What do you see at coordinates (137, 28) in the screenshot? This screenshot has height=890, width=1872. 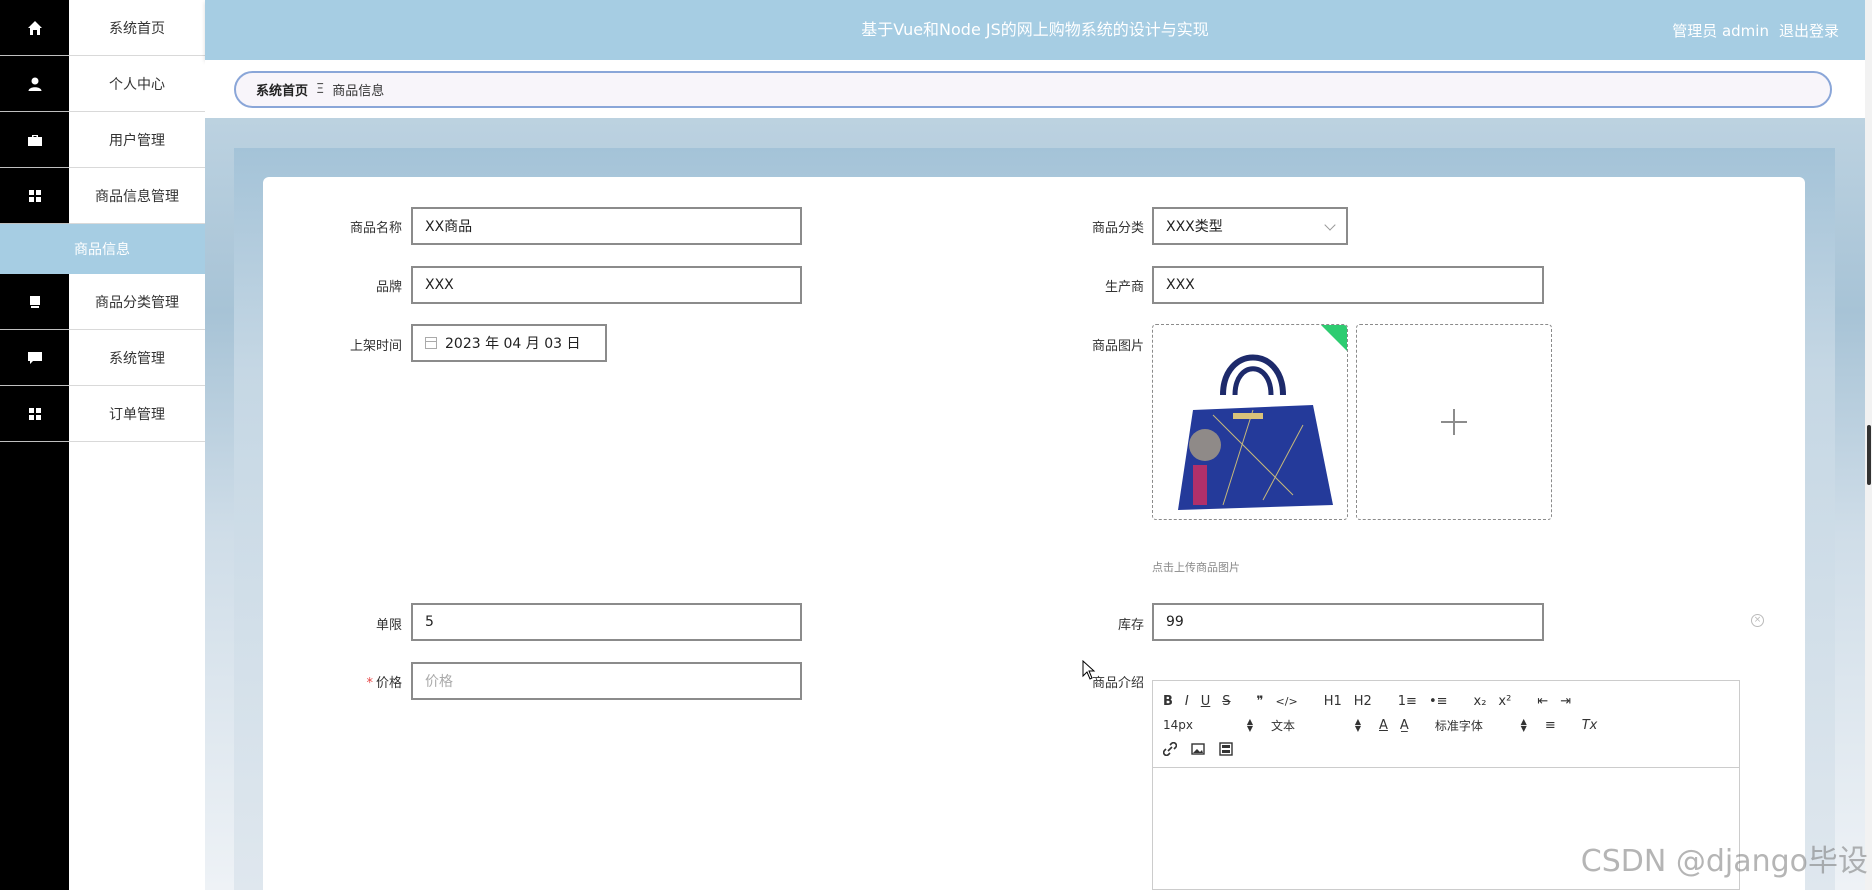 I see `sidebar-item-home: 系统首页` at bounding box center [137, 28].